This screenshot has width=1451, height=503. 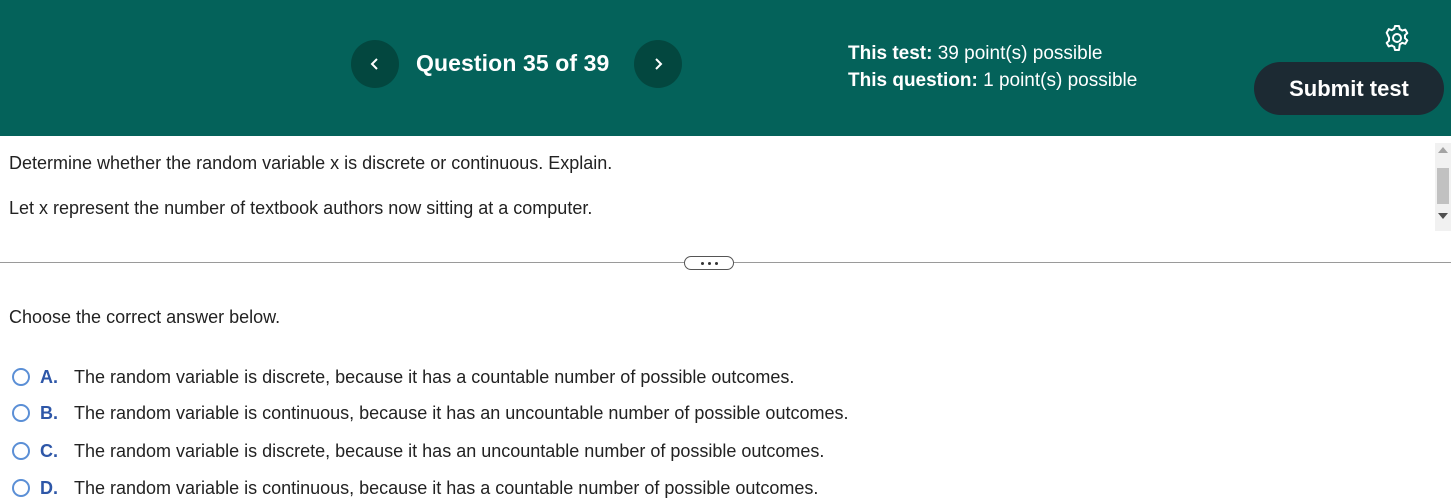 I want to click on option-letter: A., so click(x=49, y=376).